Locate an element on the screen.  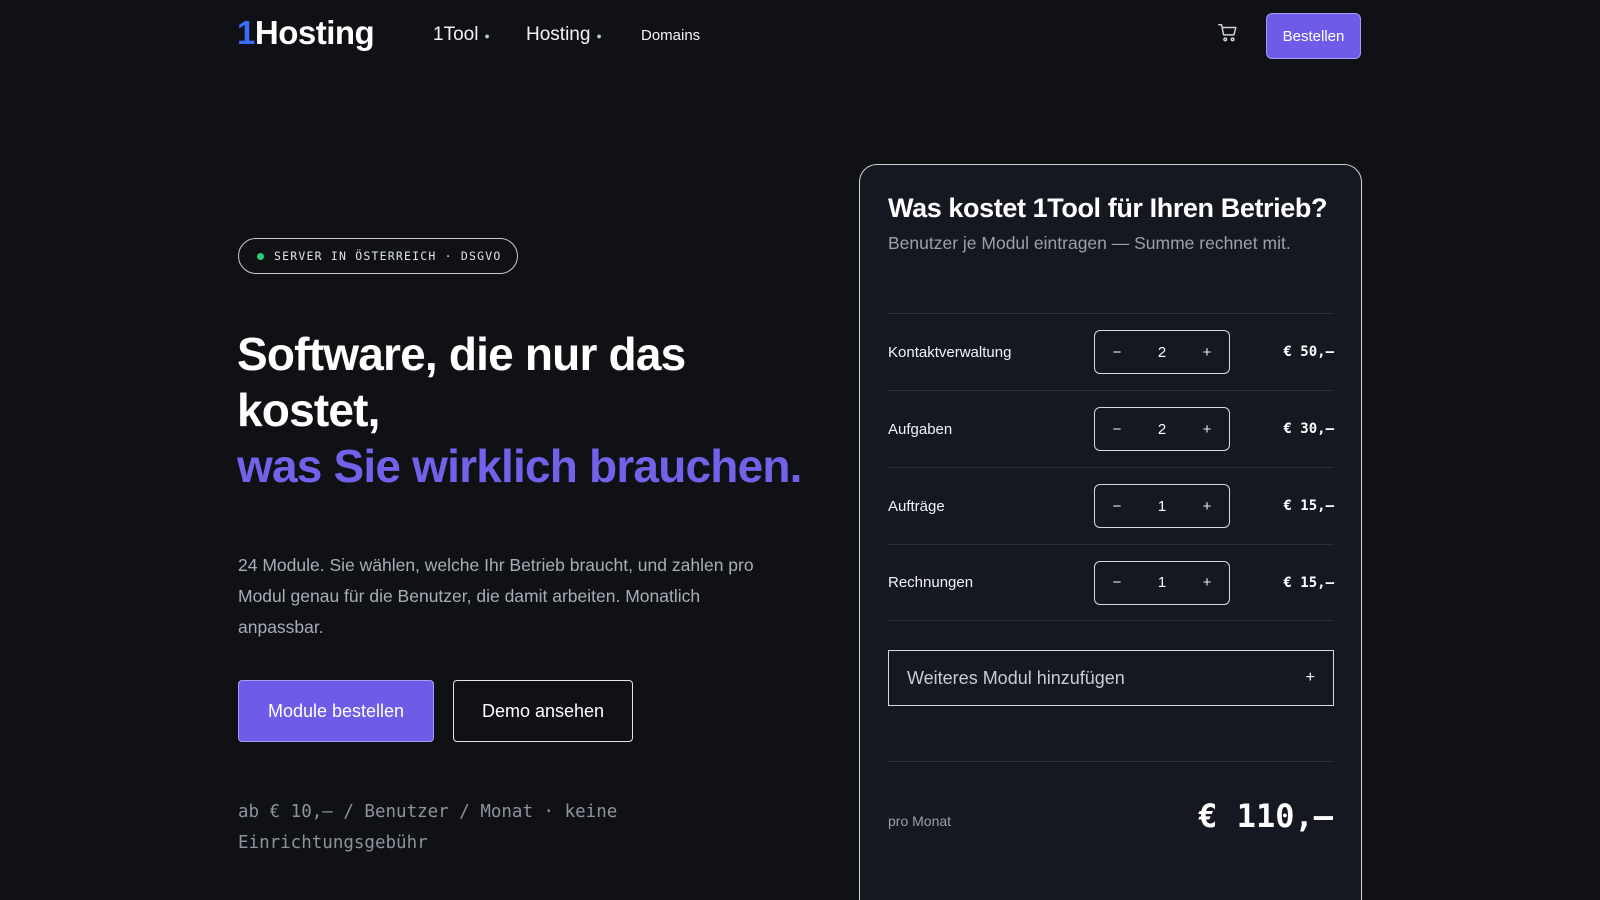
total-price: € 110,– is located at coordinates (1265, 816).